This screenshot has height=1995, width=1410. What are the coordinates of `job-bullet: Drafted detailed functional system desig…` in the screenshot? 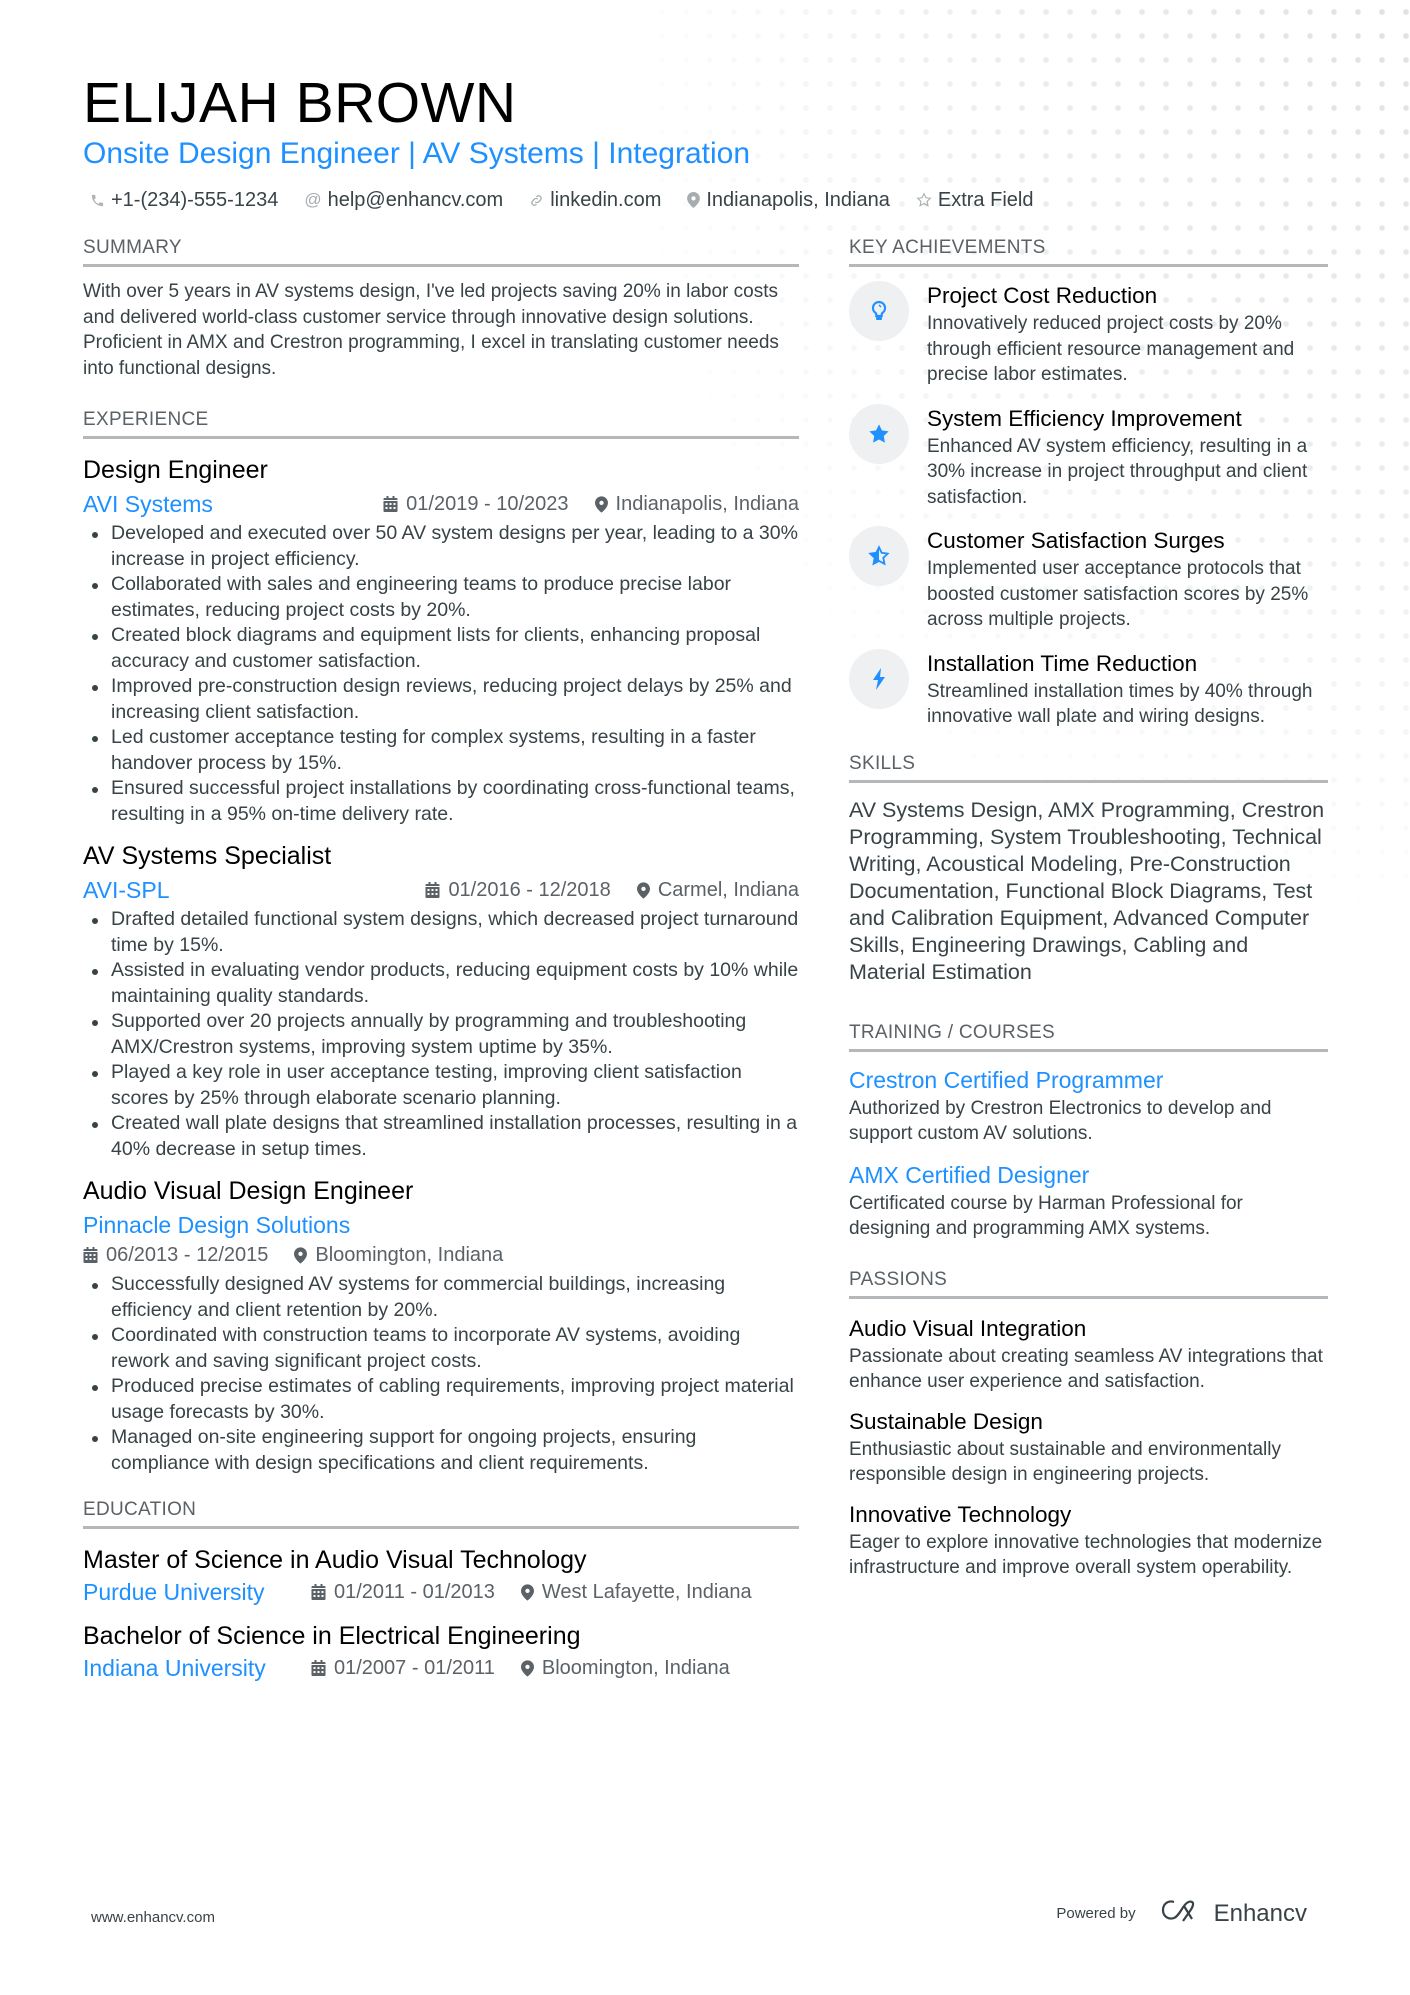 It's located at (441, 932).